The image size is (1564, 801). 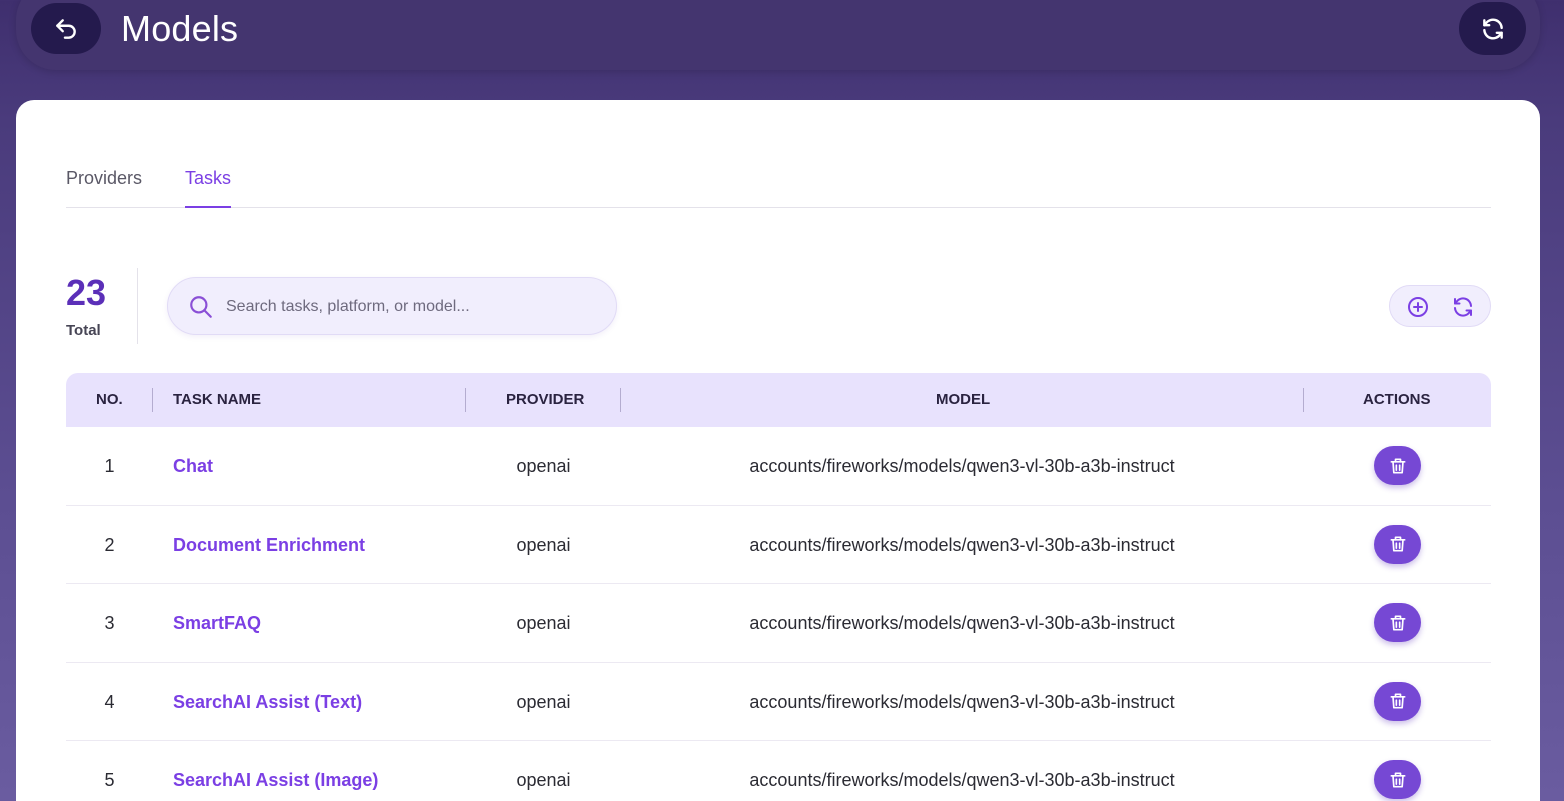 What do you see at coordinates (109, 399) in the screenshot?
I see `column-header-no: NO.` at bounding box center [109, 399].